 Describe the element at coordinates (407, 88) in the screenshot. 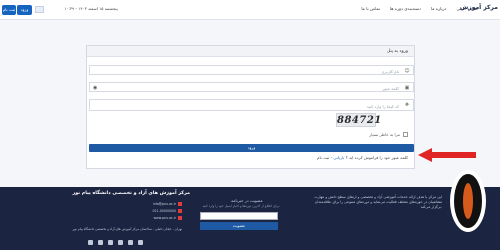

I see `lock-icon: ▣` at that location.